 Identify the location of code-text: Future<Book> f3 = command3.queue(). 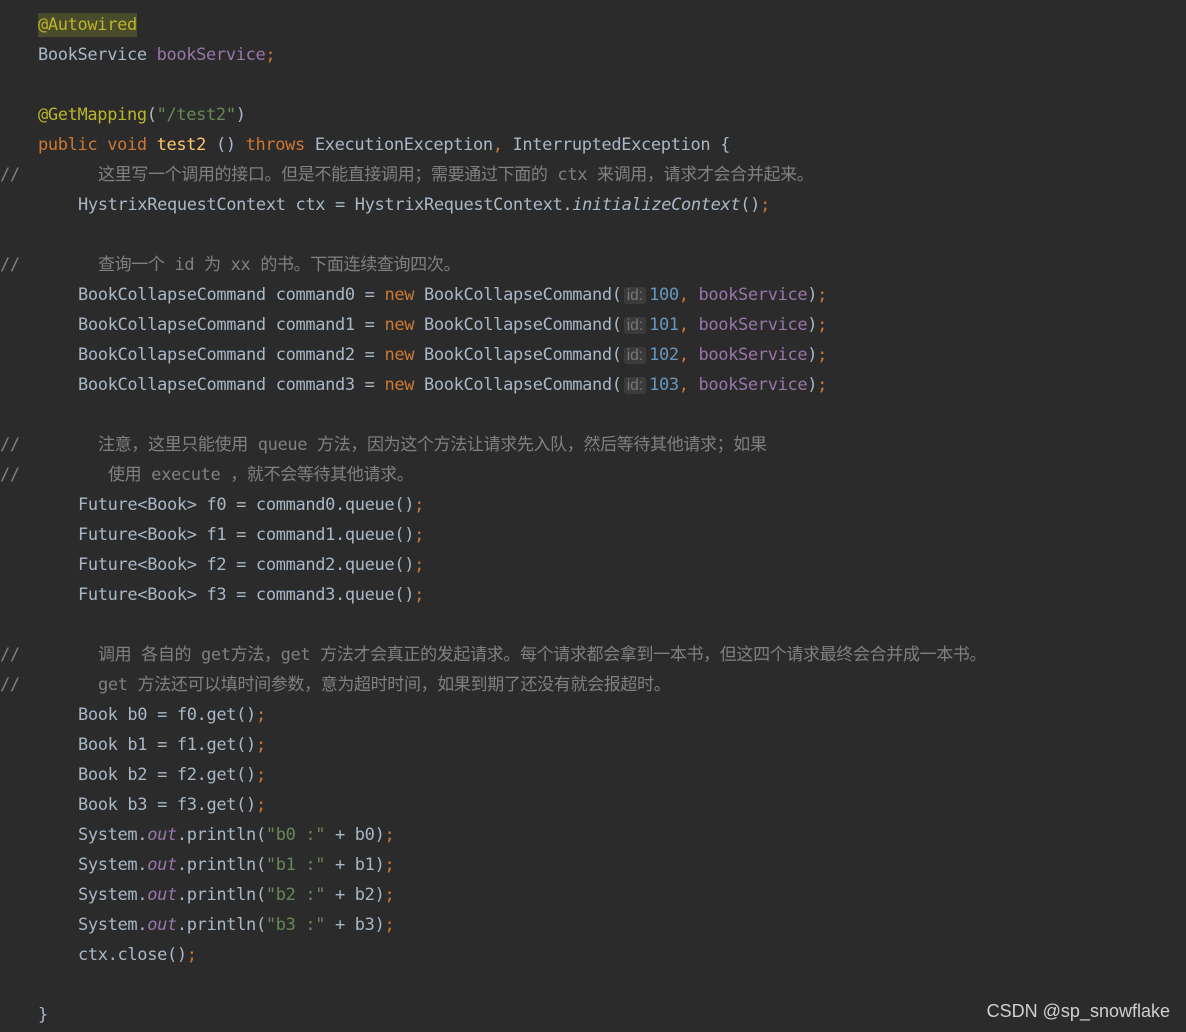
(246, 595).